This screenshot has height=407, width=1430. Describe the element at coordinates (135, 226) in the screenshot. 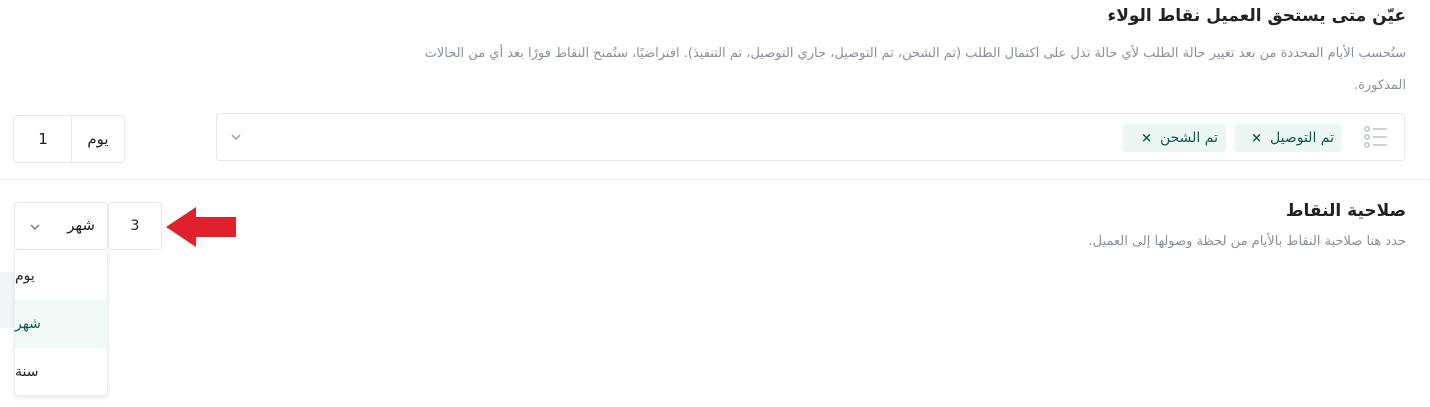

I see `validity-value-input: 3` at that location.